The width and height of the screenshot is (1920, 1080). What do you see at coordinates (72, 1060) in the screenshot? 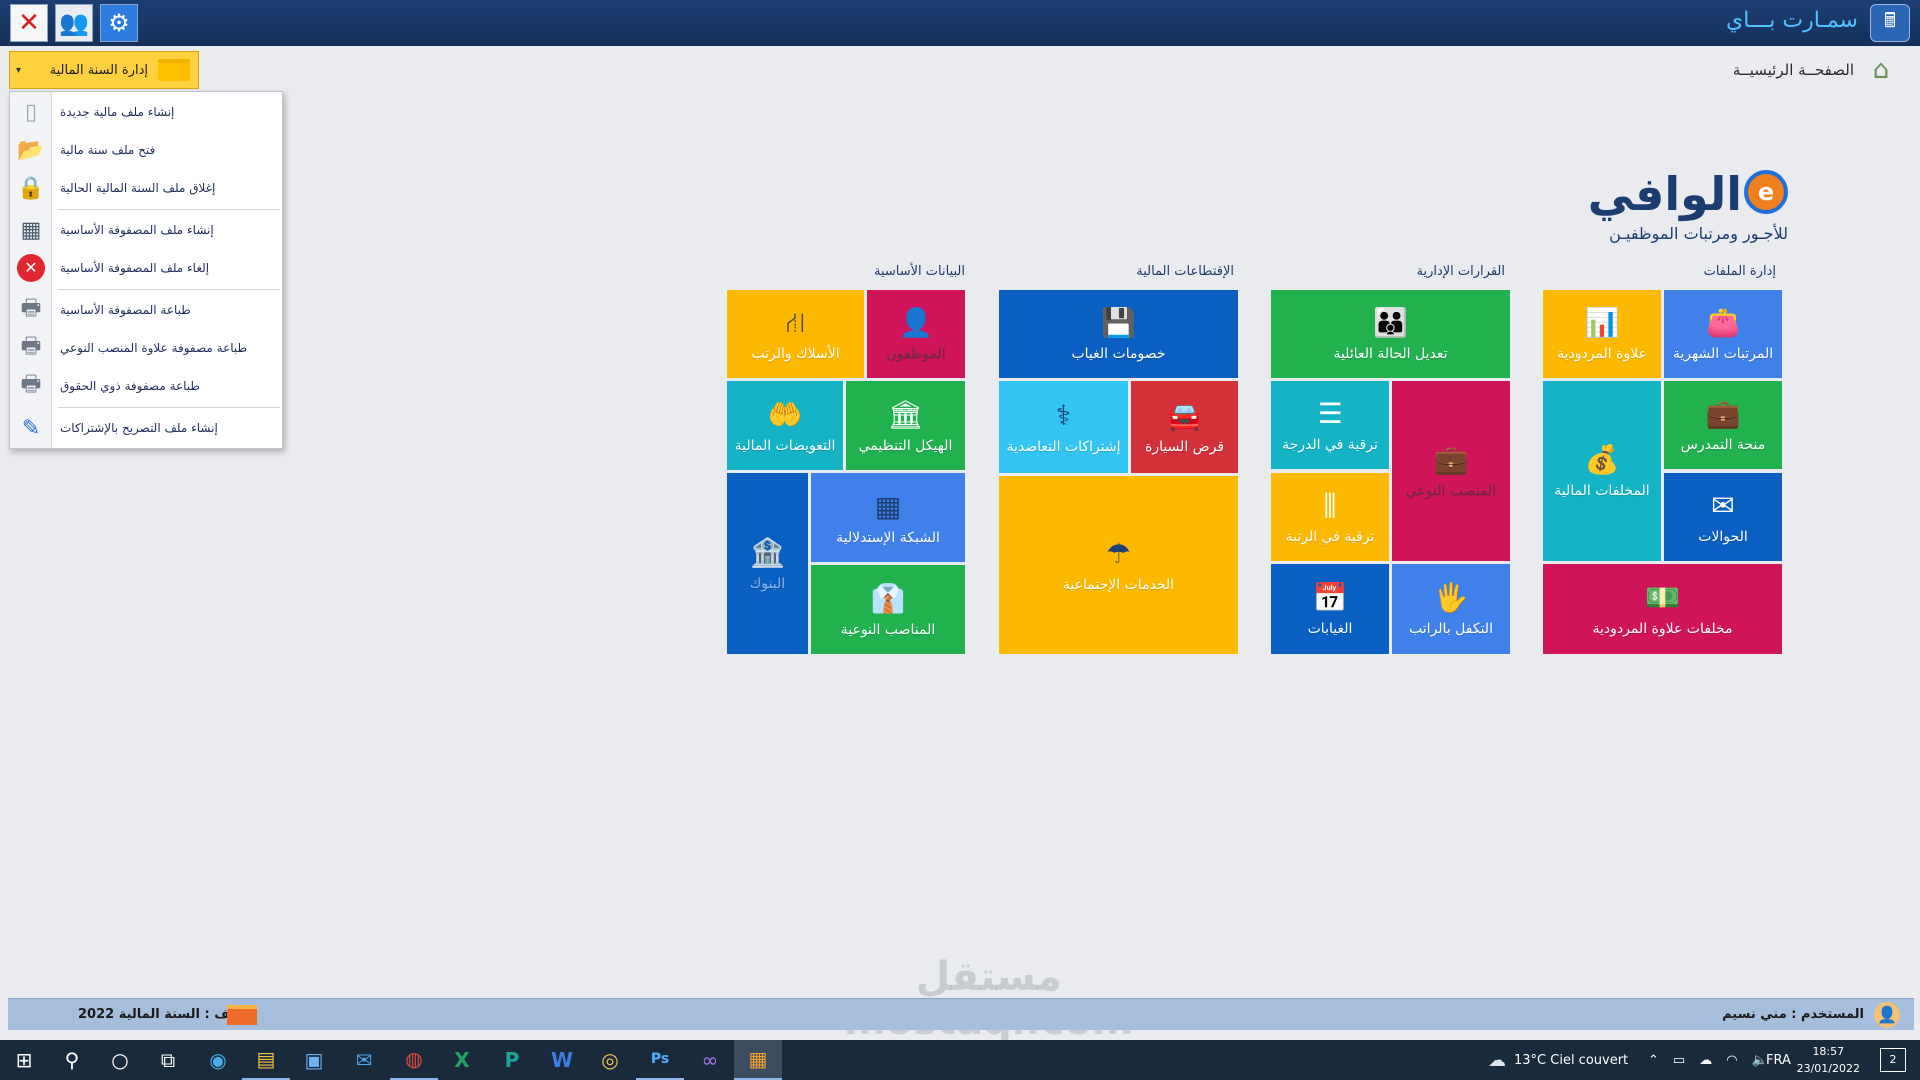
I see `search-icon: ⚲` at bounding box center [72, 1060].